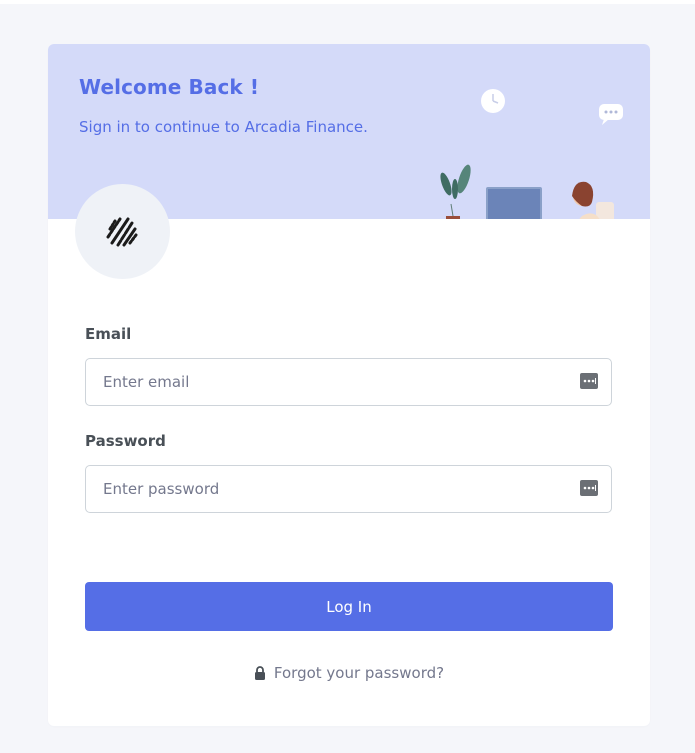  What do you see at coordinates (259, 673) in the screenshot?
I see `lock-icon` at bounding box center [259, 673].